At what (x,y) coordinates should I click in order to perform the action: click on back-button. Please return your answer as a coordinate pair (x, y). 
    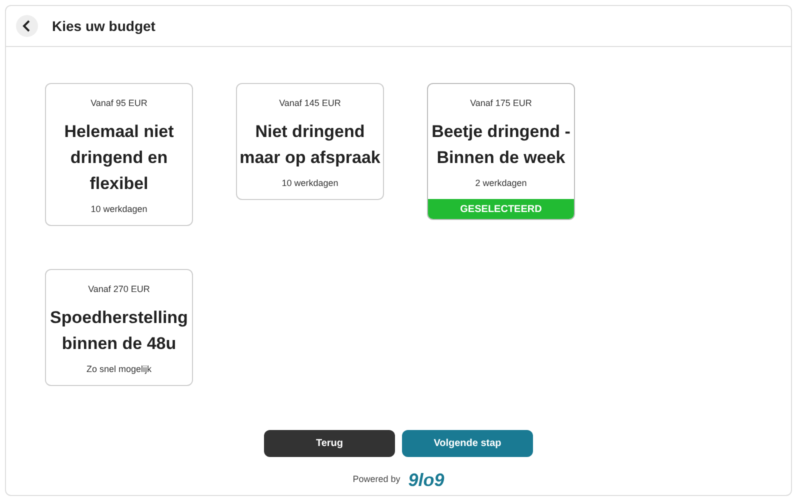
    Looking at the image, I should click on (27, 26).